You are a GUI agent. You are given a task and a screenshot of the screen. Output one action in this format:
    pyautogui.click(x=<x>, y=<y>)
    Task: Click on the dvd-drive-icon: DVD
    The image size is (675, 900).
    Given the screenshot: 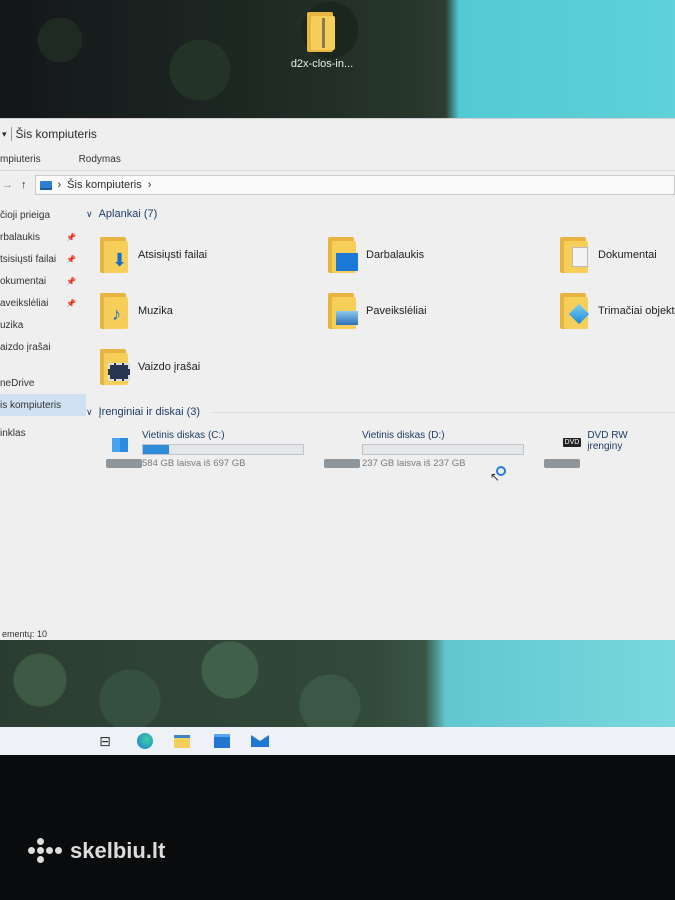 What is the action you would take?
    pyautogui.click(x=563, y=453)
    